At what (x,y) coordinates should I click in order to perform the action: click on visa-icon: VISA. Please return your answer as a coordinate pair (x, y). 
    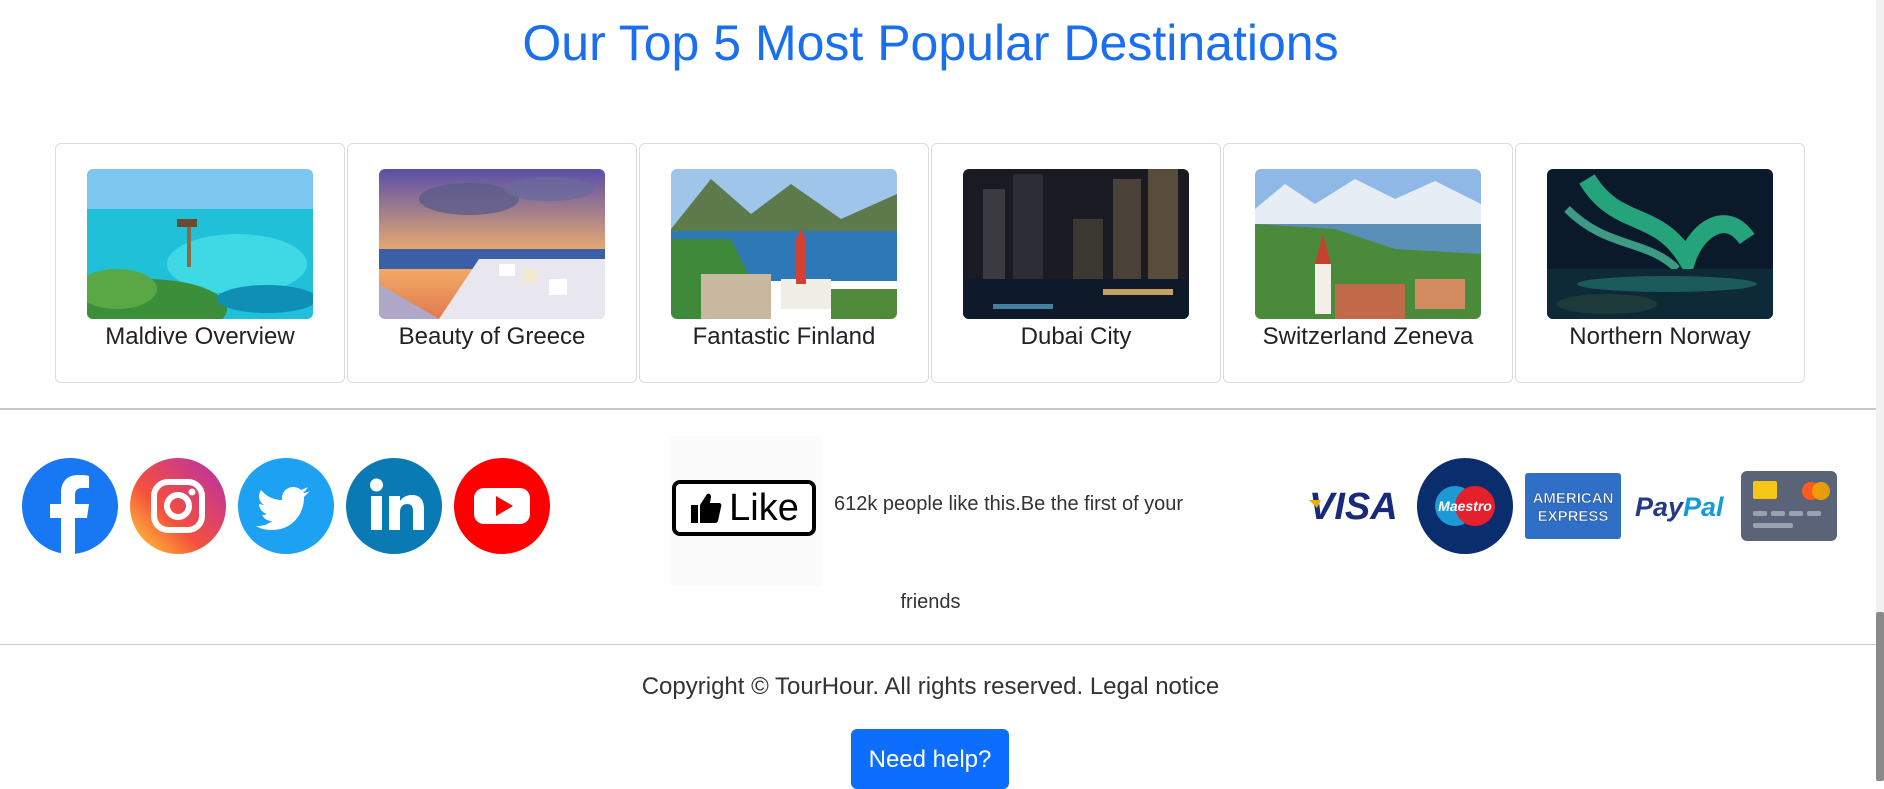
    Looking at the image, I should click on (1356, 508).